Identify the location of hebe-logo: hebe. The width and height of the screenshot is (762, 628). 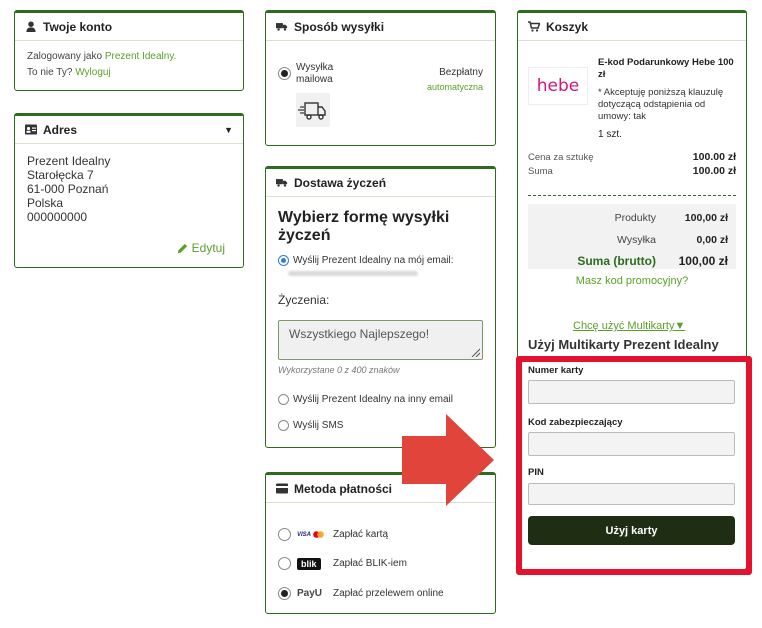
(558, 86).